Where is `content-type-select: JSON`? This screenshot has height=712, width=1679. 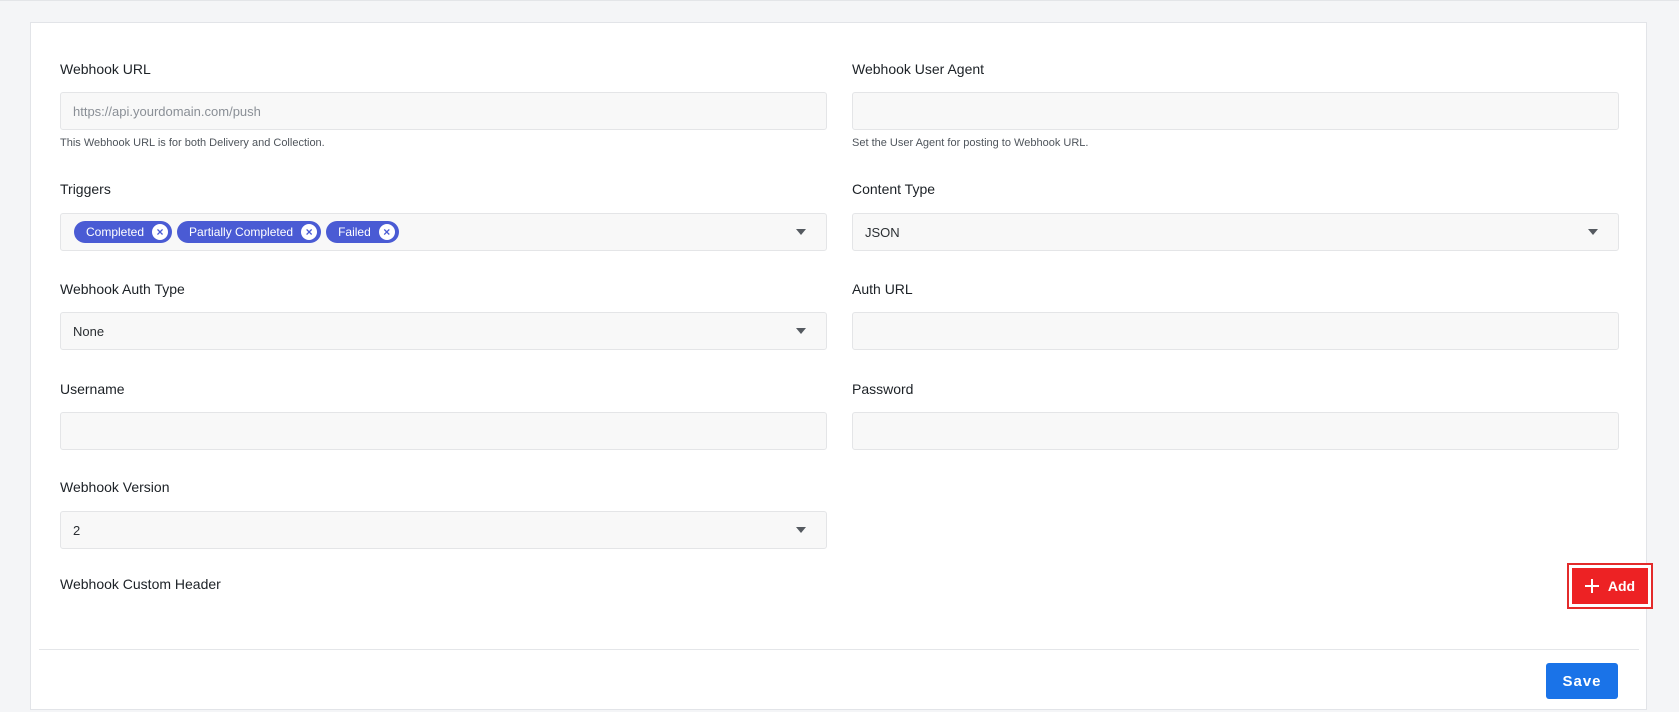 content-type-select: JSON is located at coordinates (1235, 232).